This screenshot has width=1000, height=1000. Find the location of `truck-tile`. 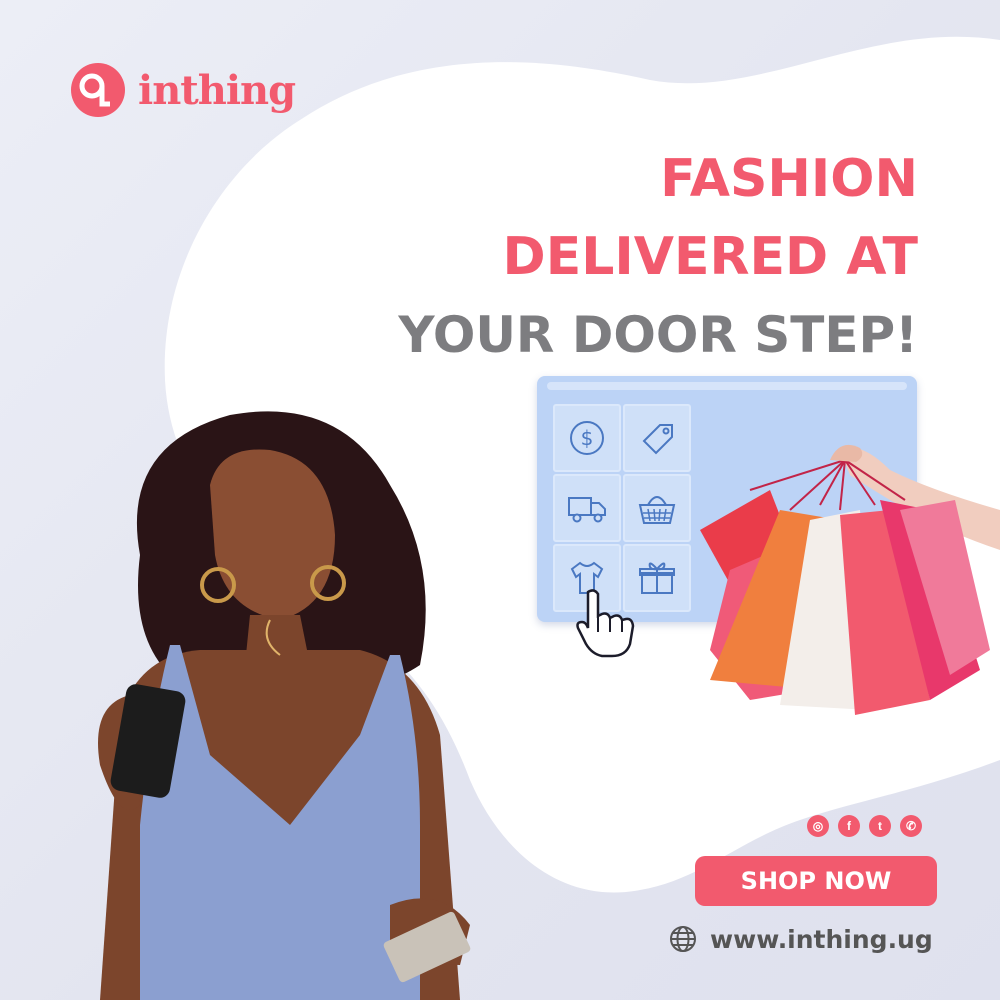

truck-tile is located at coordinates (587, 508).